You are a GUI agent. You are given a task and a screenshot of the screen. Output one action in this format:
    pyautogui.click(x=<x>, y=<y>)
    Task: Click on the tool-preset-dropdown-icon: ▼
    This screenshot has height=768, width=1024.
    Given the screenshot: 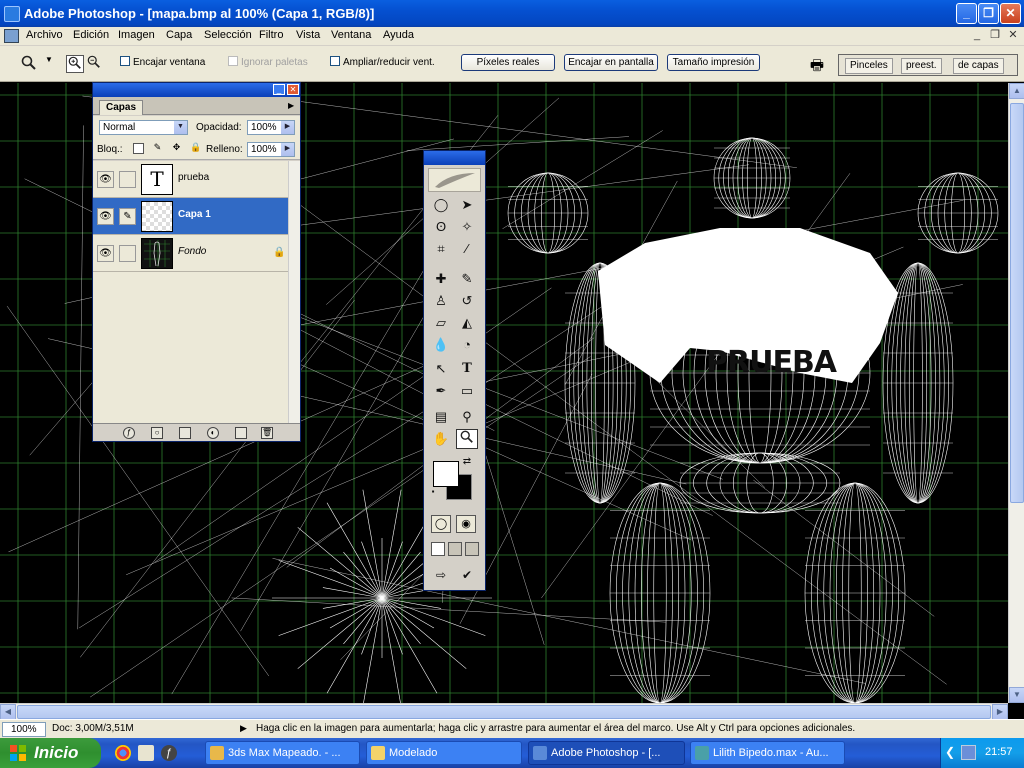 What is the action you would take?
    pyautogui.click(x=49, y=64)
    